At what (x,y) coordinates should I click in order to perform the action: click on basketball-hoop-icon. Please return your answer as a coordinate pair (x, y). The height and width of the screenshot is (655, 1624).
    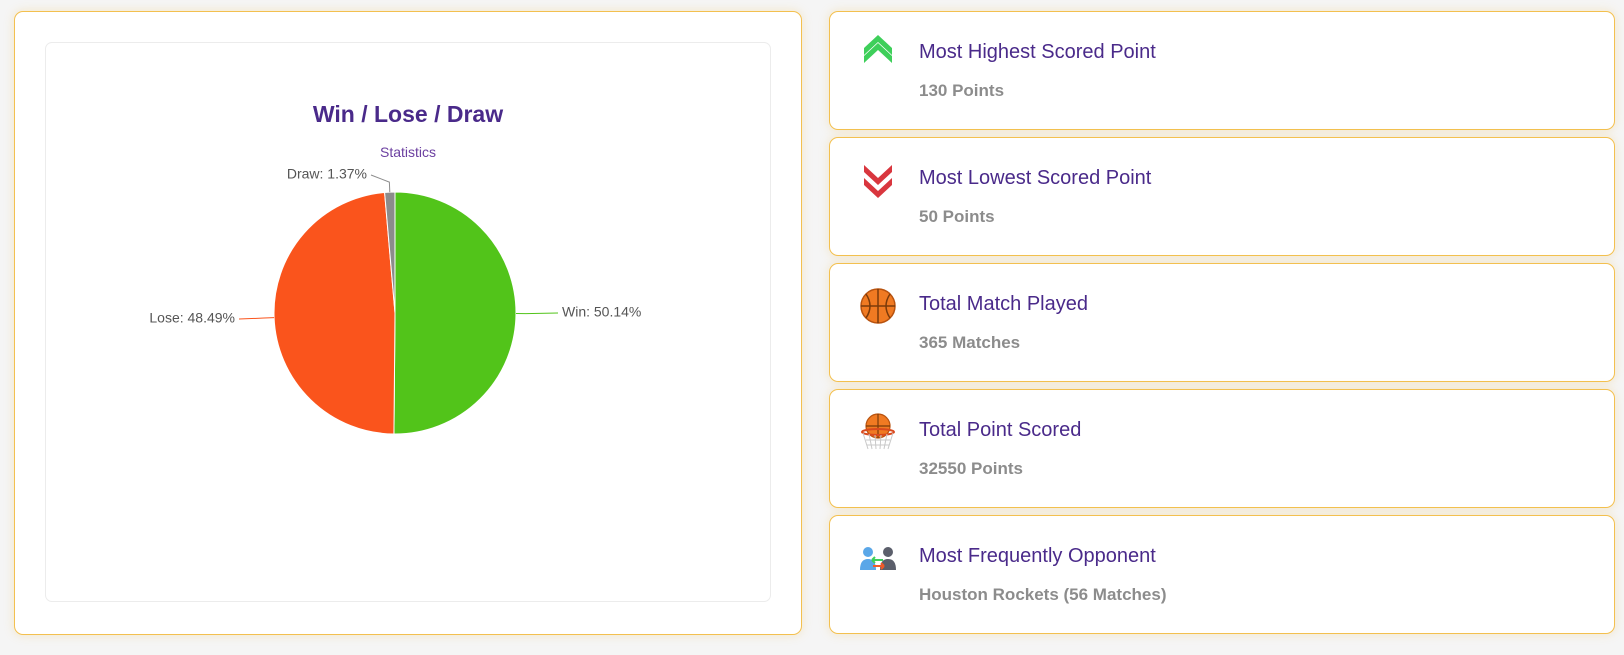
    Looking at the image, I should click on (878, 432).